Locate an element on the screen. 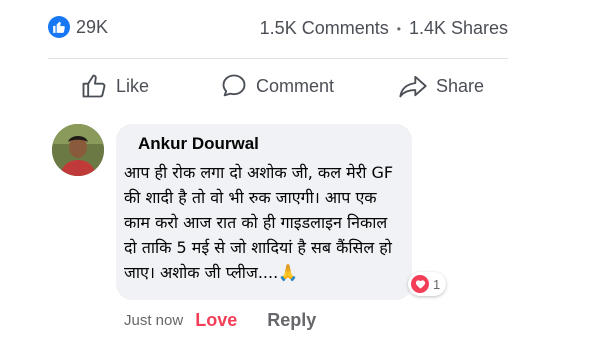  comment-count: 1.5K Comments is located at coordinates (324, 28).